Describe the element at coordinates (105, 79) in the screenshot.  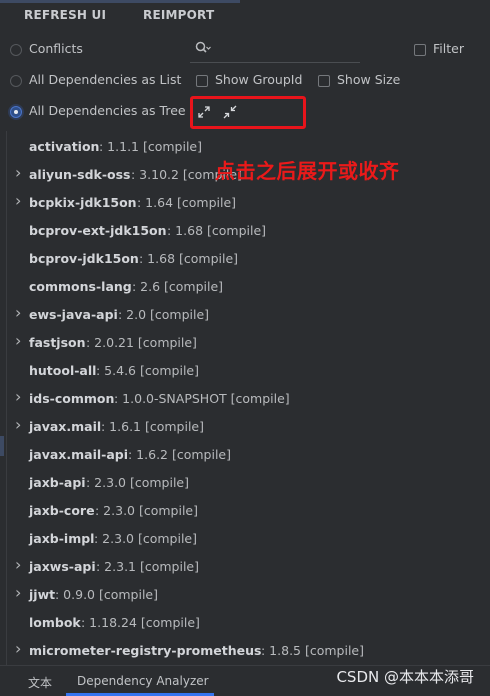
I see `list-label: All Dependencies as List` at that location.